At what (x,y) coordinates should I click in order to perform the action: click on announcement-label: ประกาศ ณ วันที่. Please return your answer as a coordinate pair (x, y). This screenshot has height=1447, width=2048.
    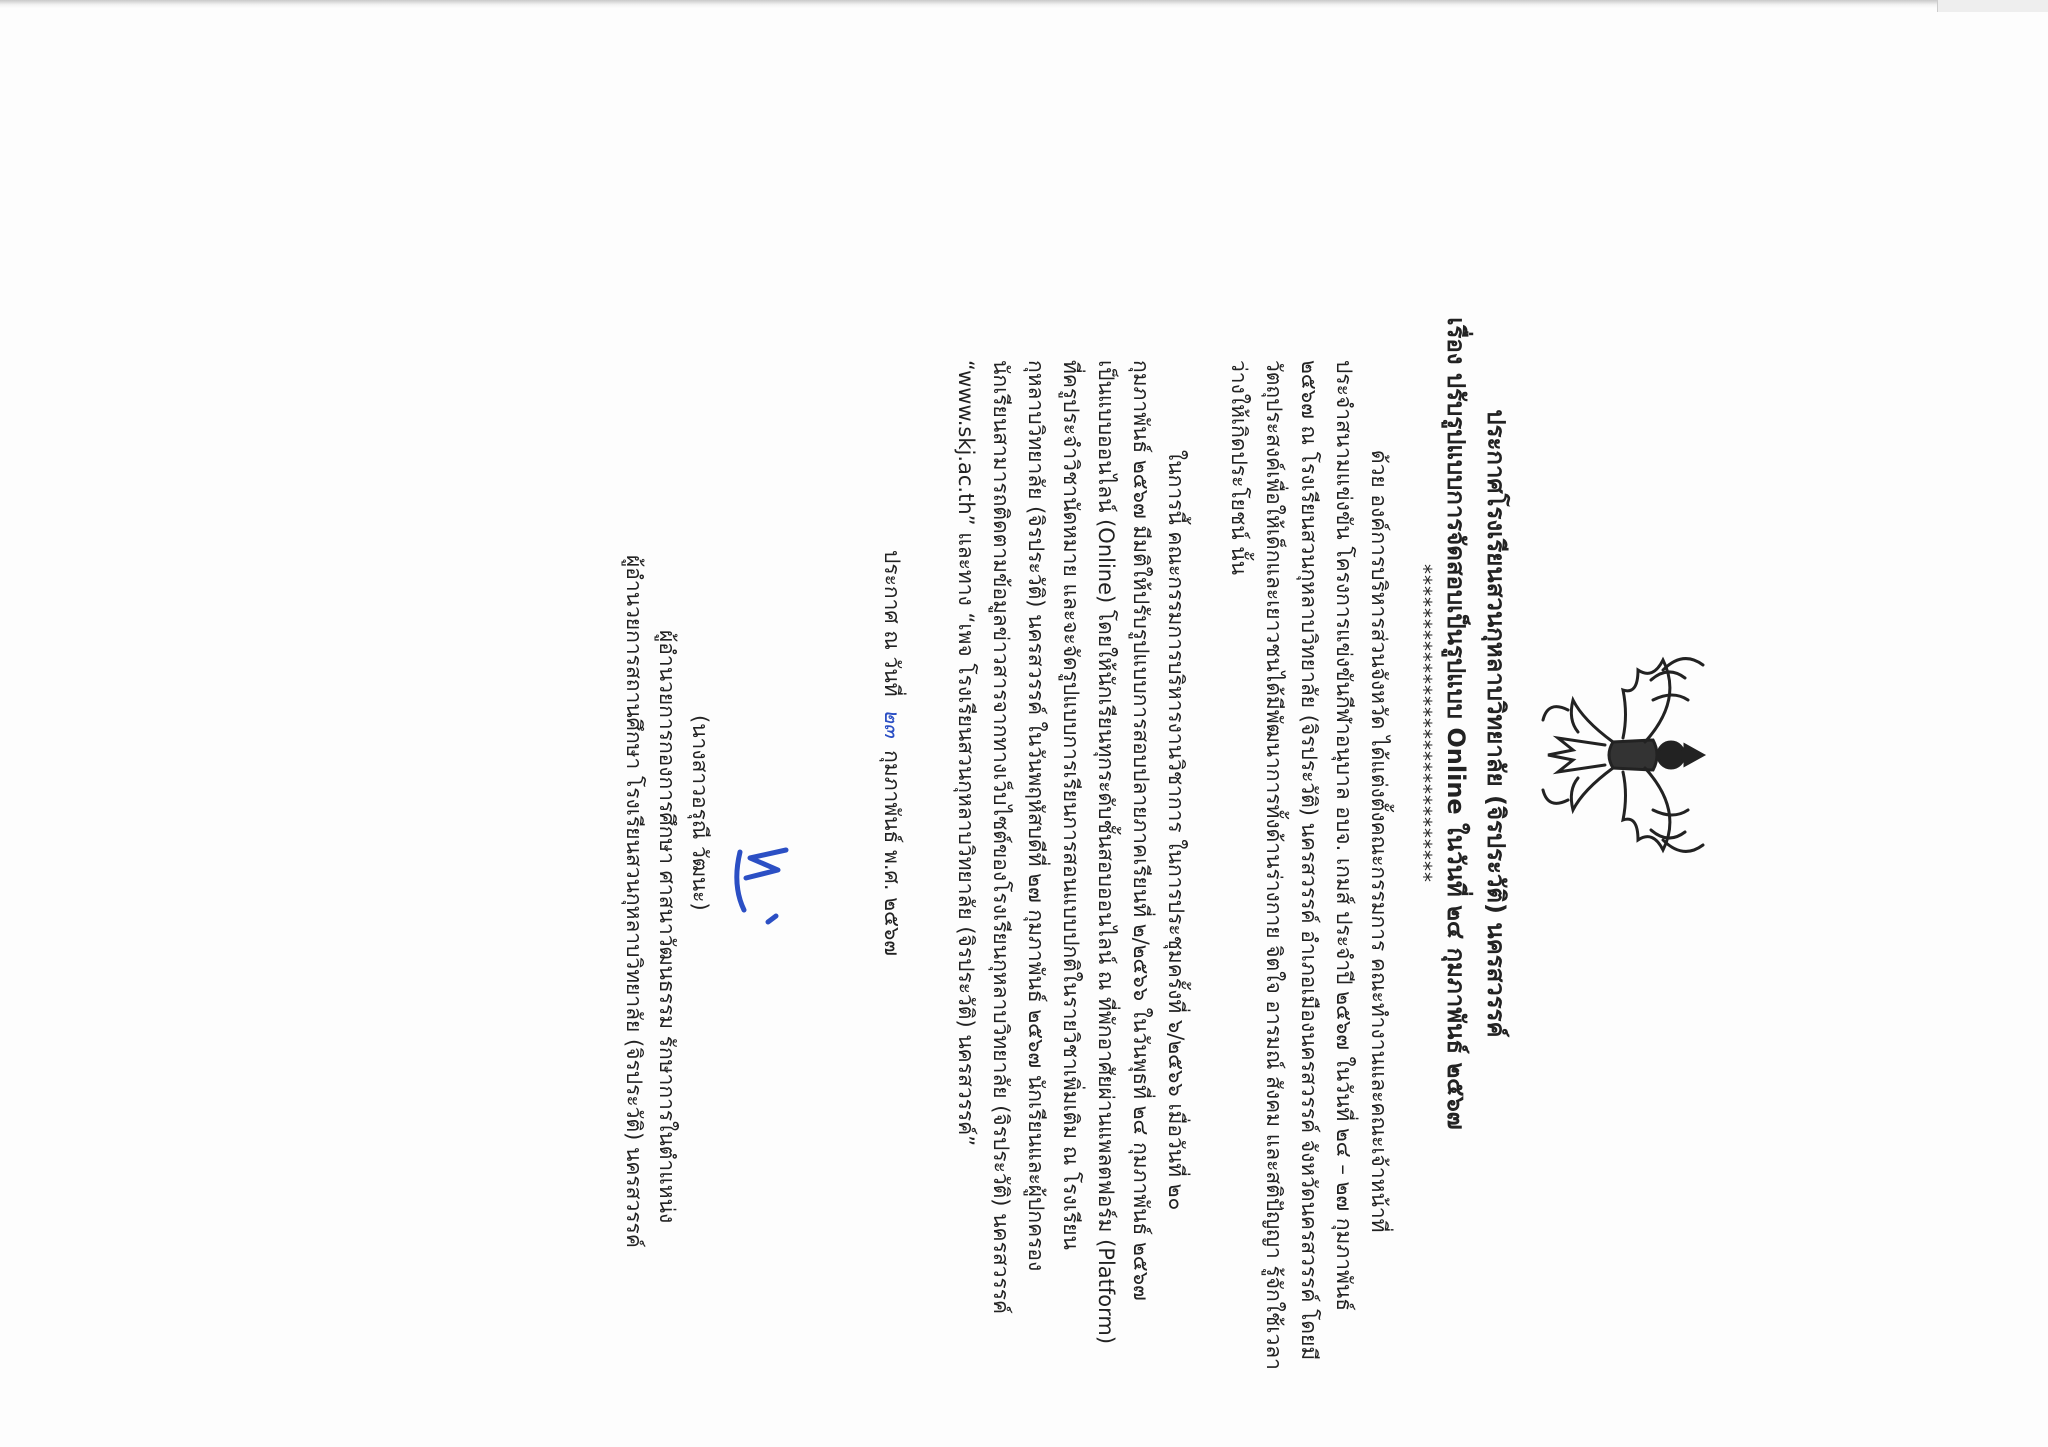
    Looking at the image, I should click on (892, 623).